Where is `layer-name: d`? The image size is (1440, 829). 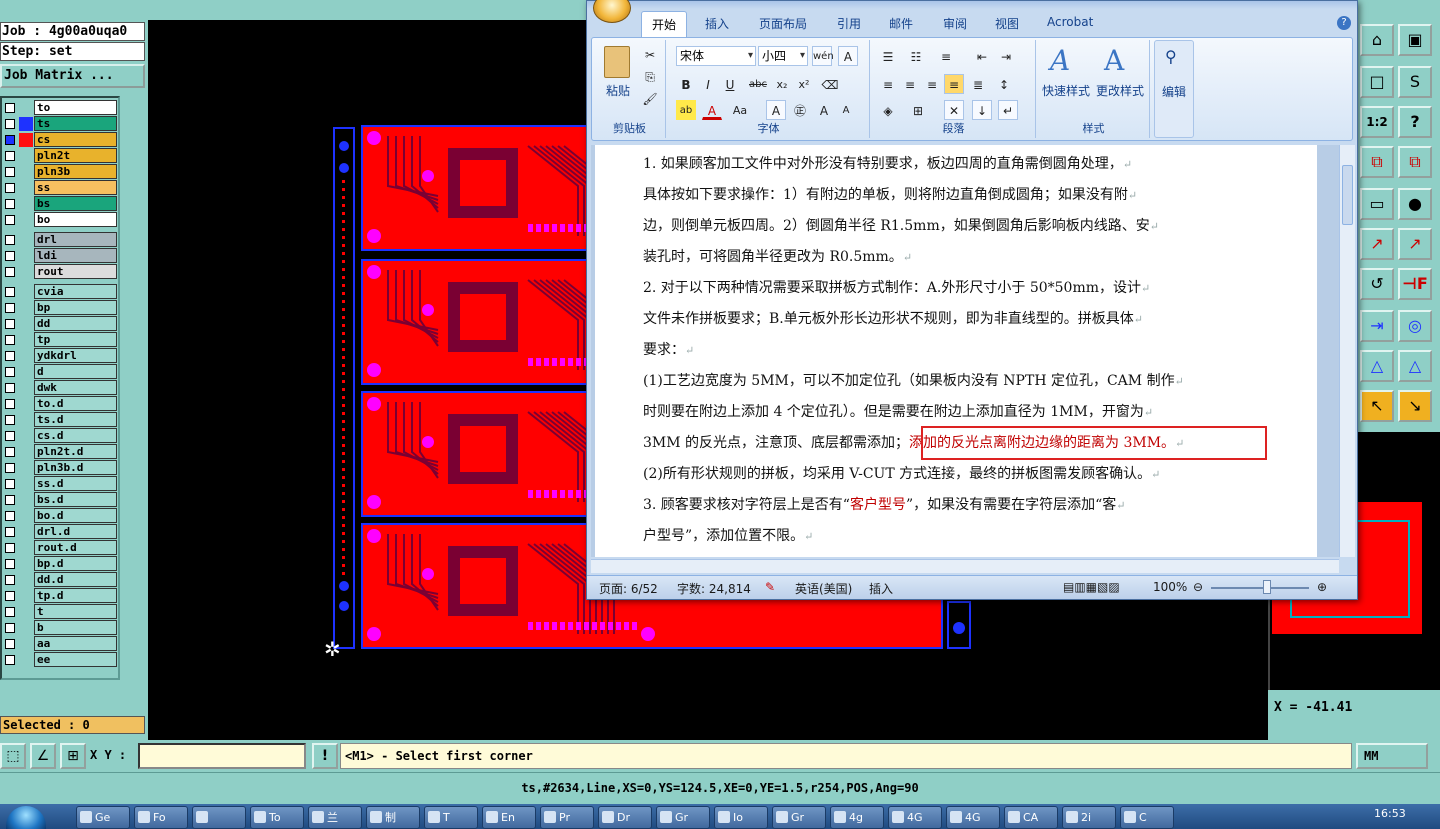 layer-name: d is located at coordinates (75, 371).